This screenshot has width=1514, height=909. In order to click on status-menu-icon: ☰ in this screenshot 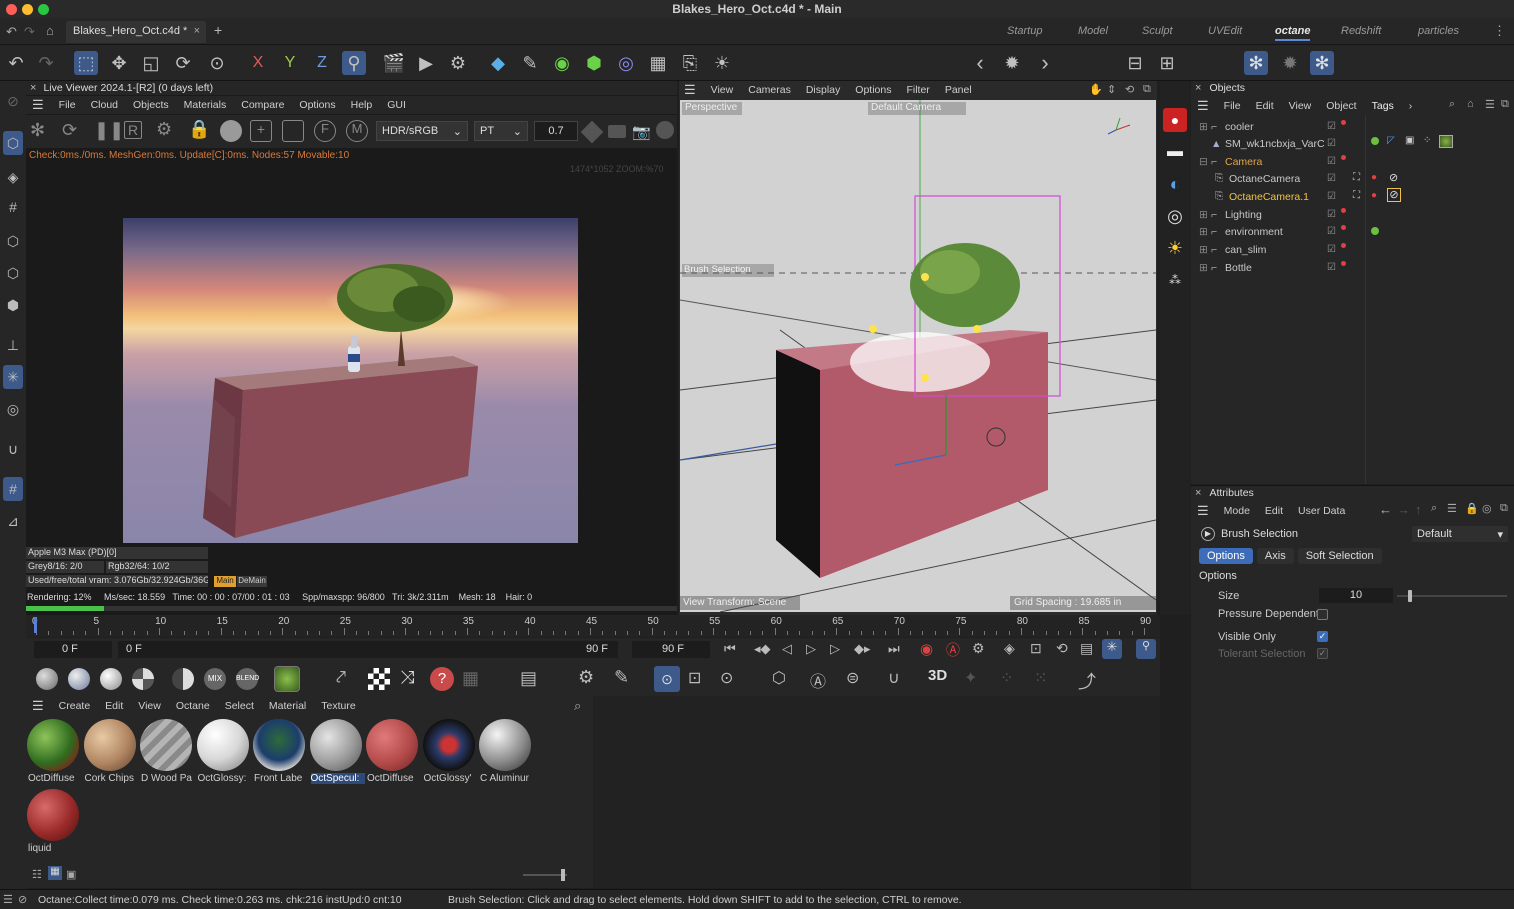, I will do `click(8, 899)`.